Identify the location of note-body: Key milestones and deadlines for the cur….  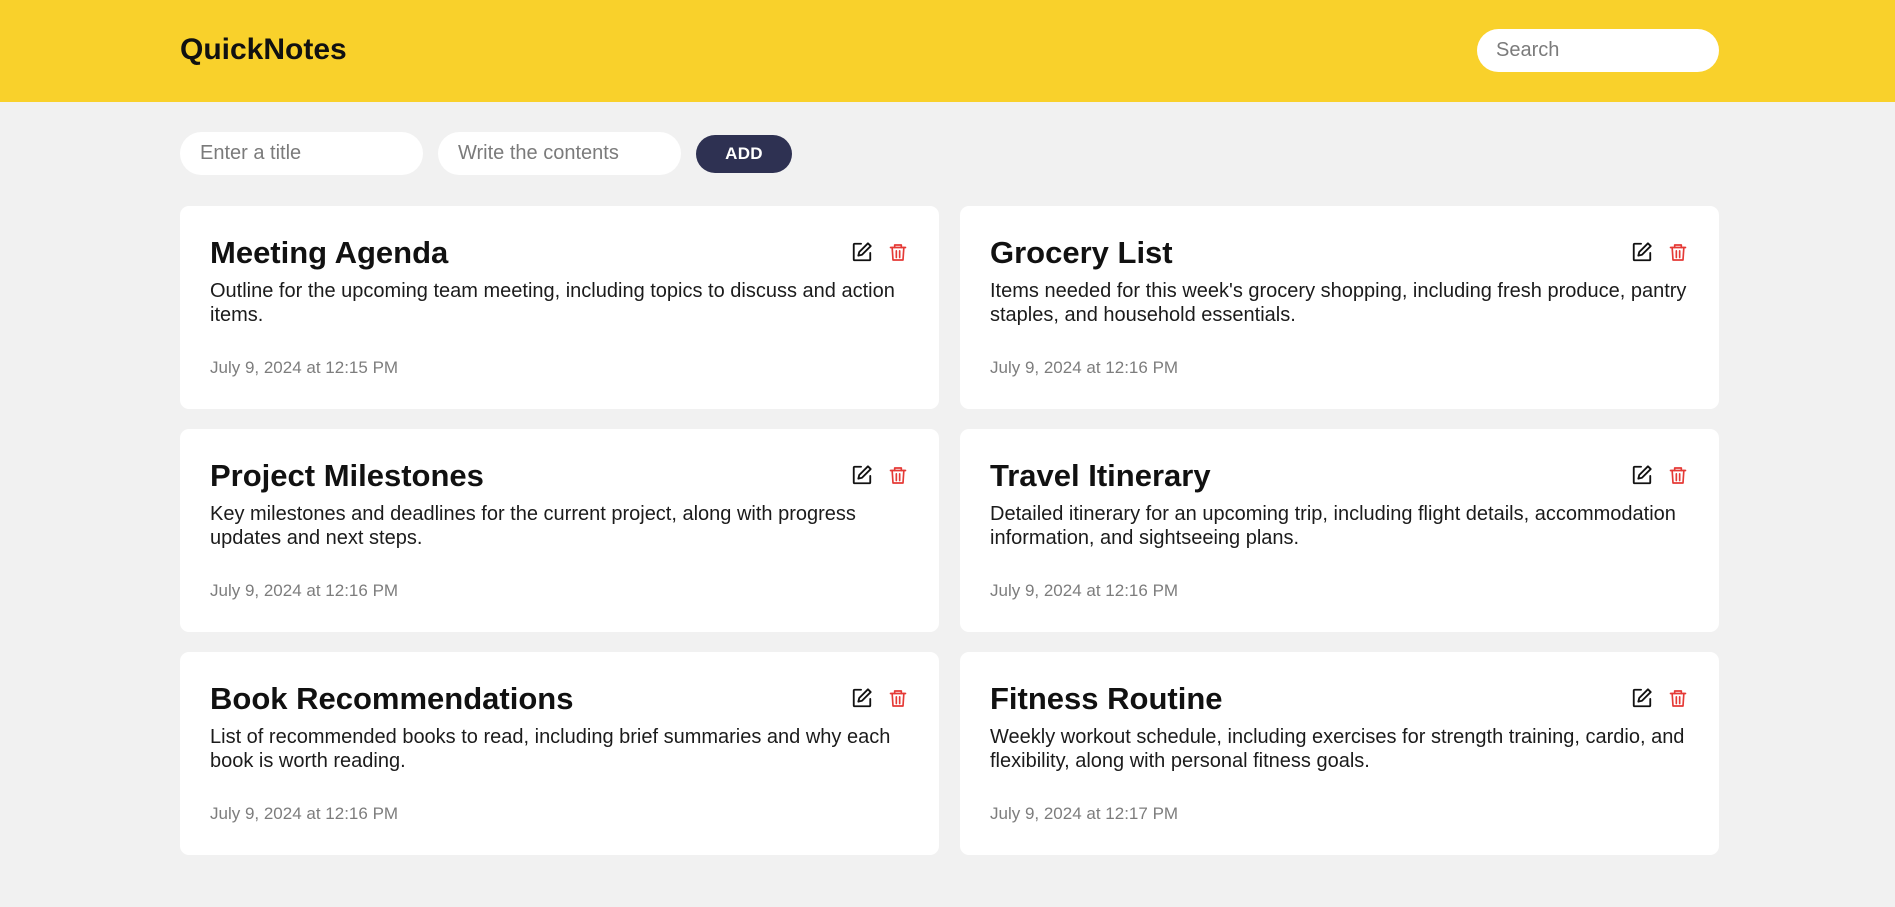
(533, 526).